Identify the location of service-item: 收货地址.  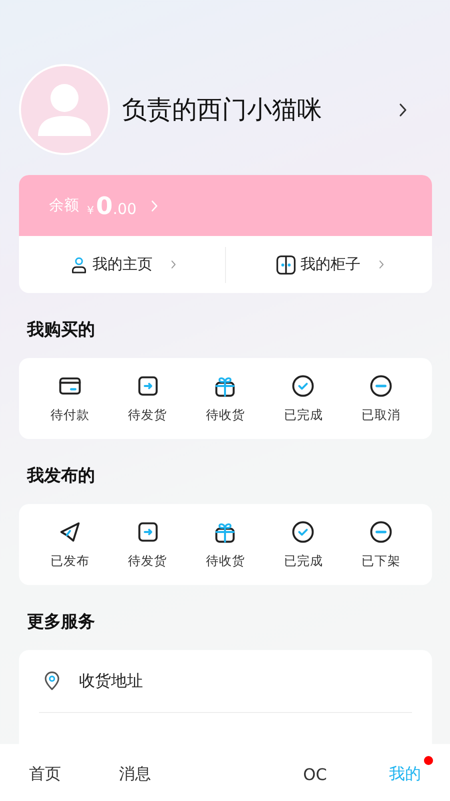
(225, 681).